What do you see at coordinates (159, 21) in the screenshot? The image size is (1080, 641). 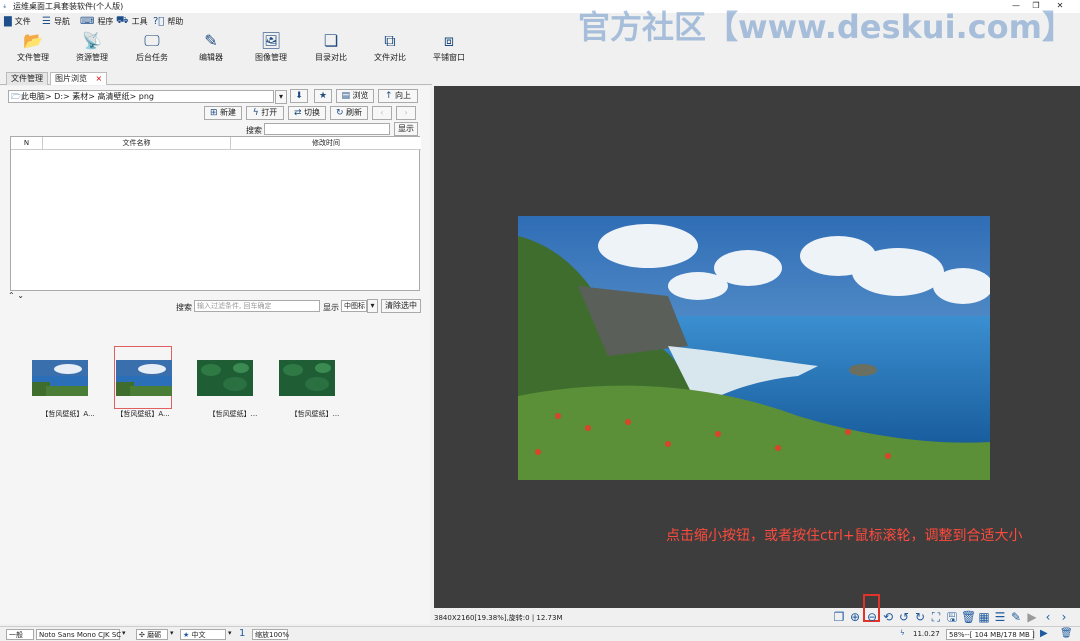 I see `help-icon: ?⃝` at bounding box center [159, 21].